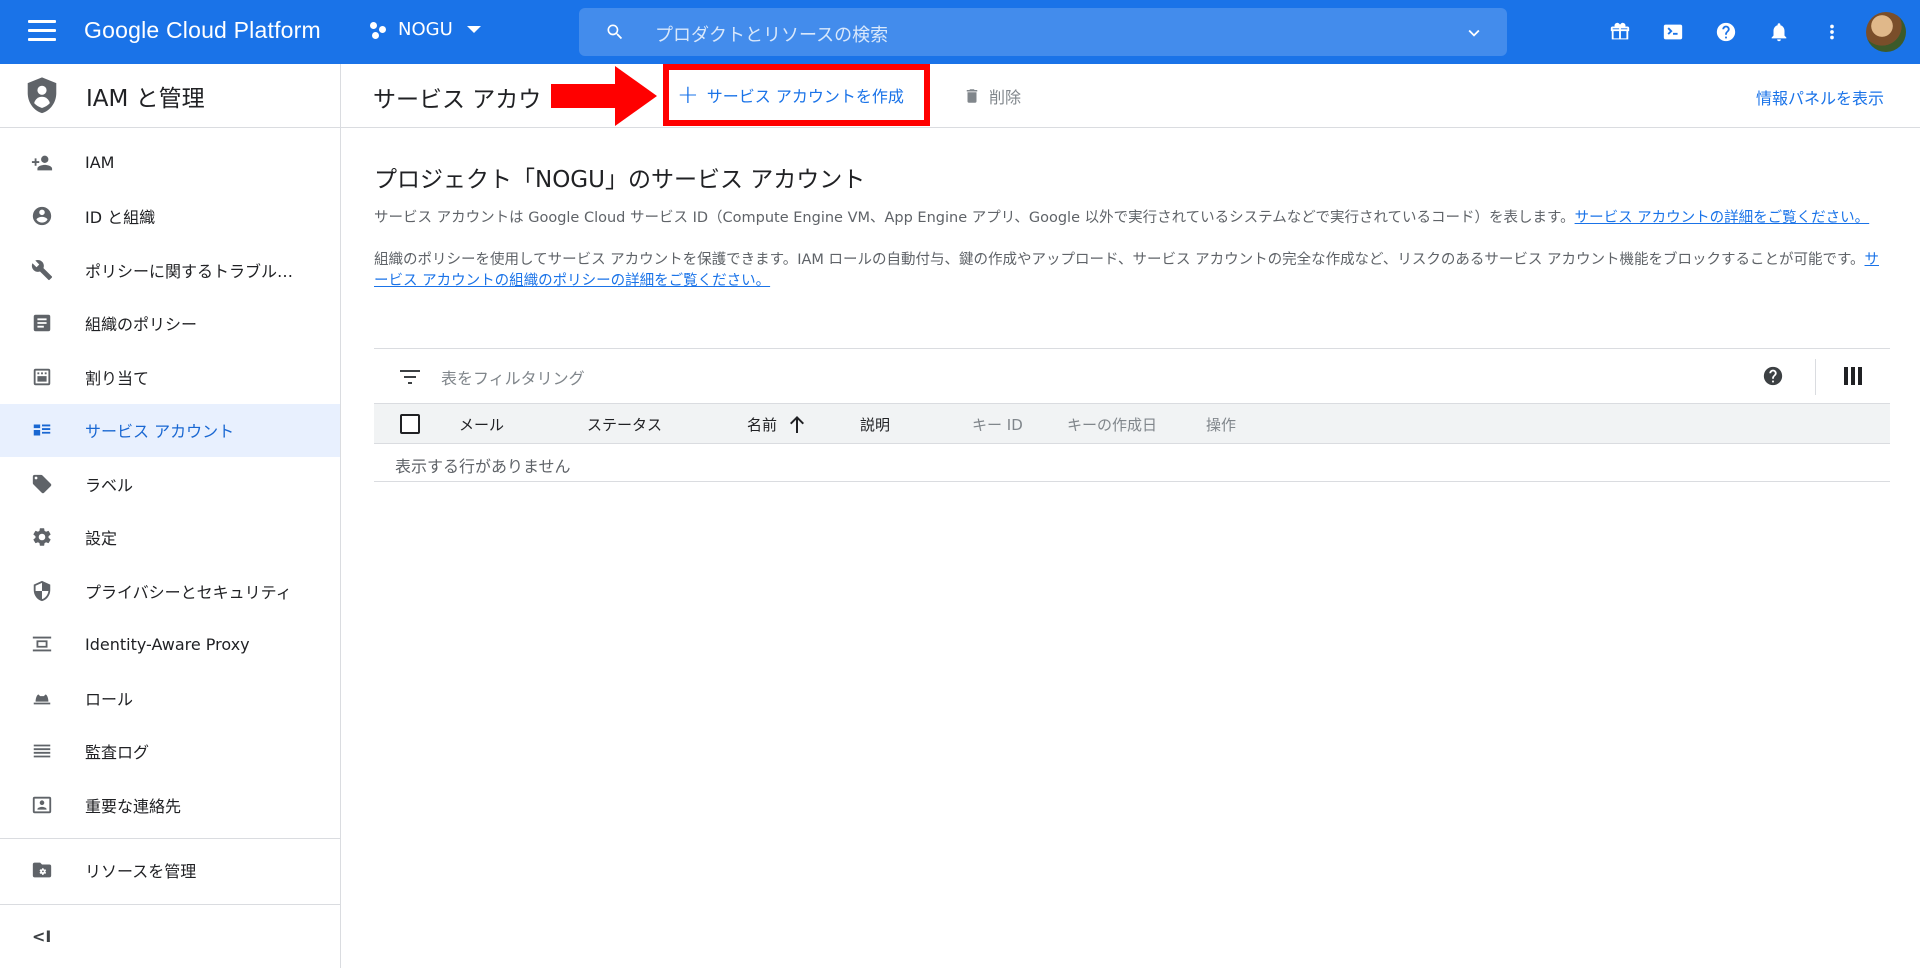  What do you see at coordinates (42, 751) in the screenshot?
I see `list-icon` at bounding box center [42, 751].